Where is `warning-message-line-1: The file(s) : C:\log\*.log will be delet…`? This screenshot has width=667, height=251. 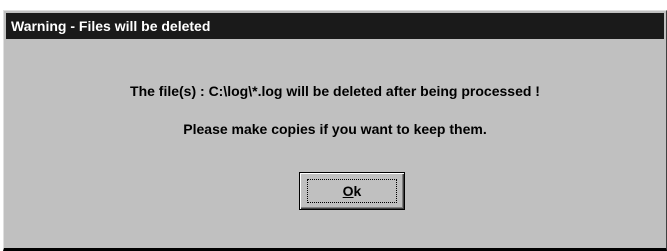 warning-message-line-1: The file(s) : C:\log\*.log will be delet… is located at coordinates (335, 91).